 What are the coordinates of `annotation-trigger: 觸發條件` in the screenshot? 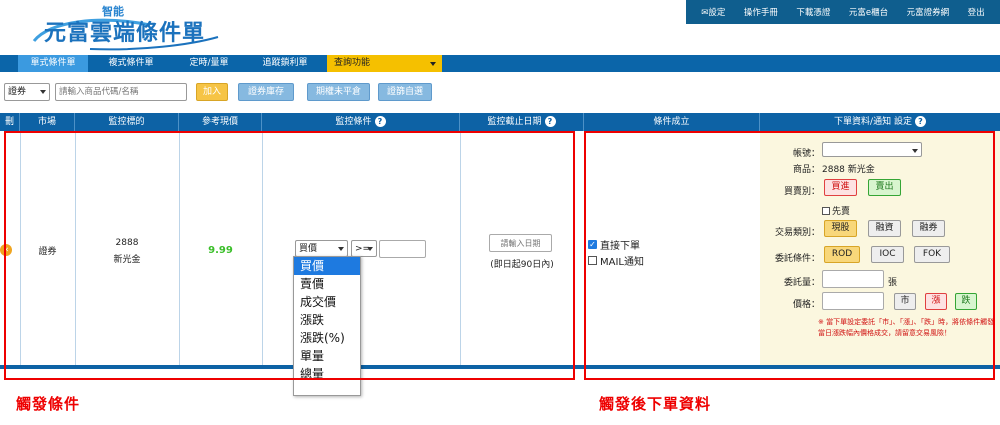 It's located at (48, 404).